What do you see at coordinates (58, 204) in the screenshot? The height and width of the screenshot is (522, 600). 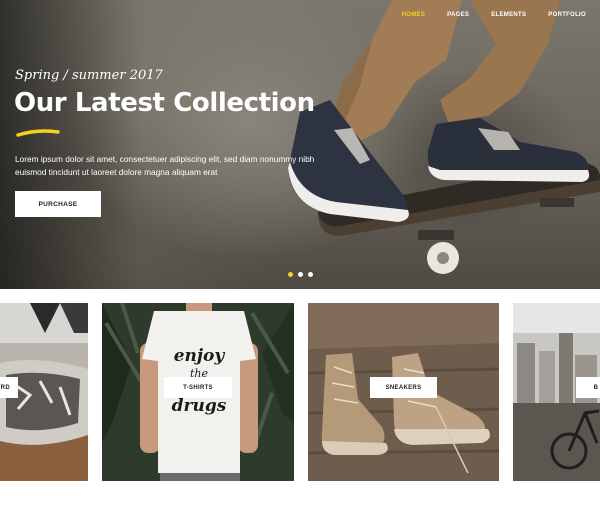 I see `purchase-button: PURCHASE` at bounding box center [58, 204].